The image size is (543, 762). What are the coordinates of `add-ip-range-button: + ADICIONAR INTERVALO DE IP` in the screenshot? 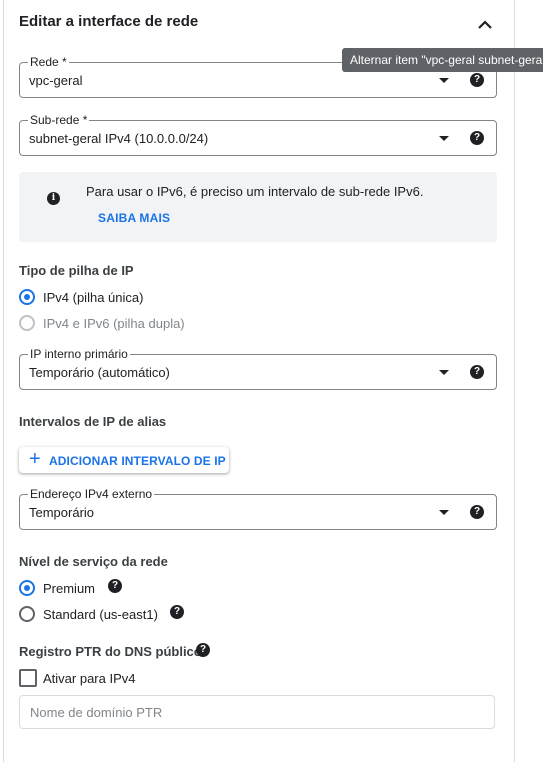 It's located at (124, 460).